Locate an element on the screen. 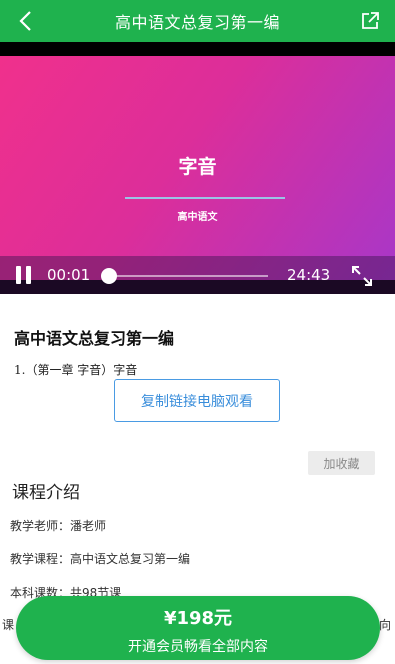 The image size is (395, 664). lesson-item: 1.（第一章 字音）字音 is located at coordinates (75, 369).